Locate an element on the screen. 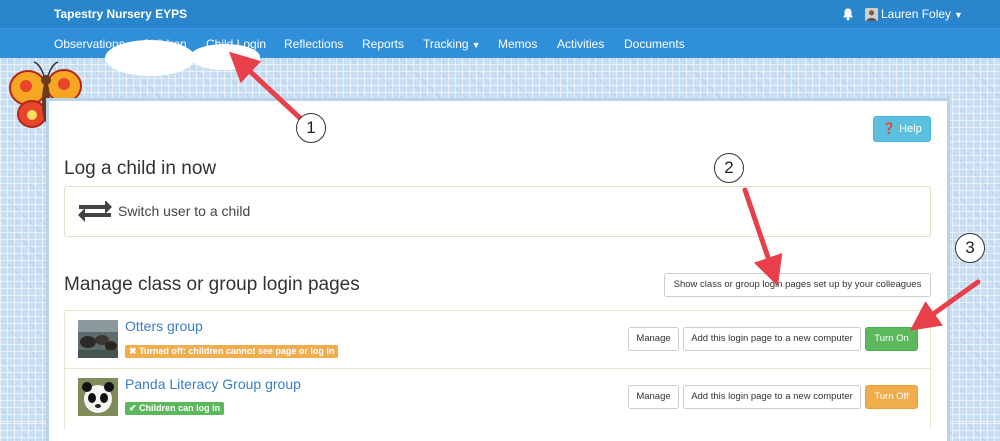 The image size is (1000, 441). arrow-to-turn-on-button is located at coordinates (945, 305).